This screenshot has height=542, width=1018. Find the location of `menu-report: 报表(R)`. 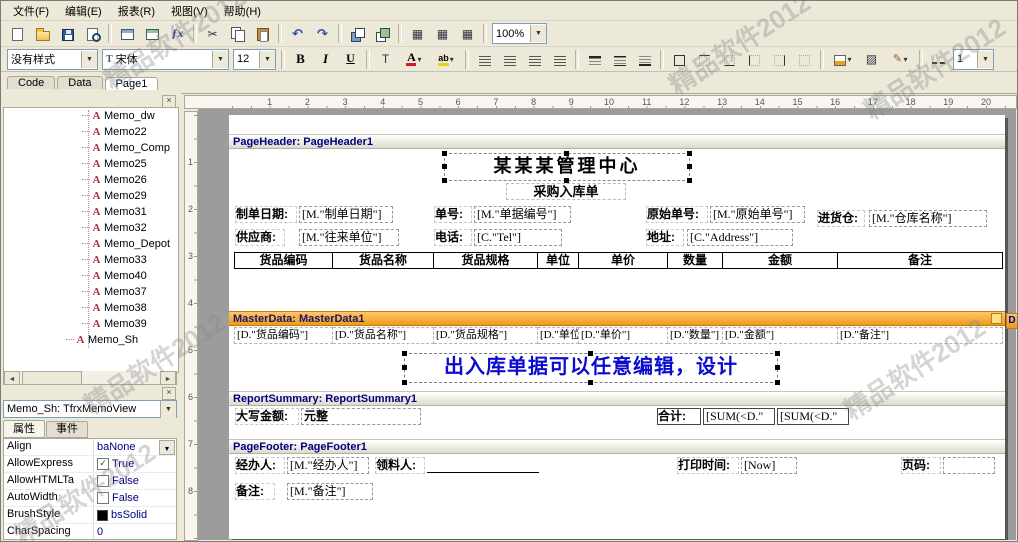

menu-report: 报表(R) is located at coordinates (136, 11).